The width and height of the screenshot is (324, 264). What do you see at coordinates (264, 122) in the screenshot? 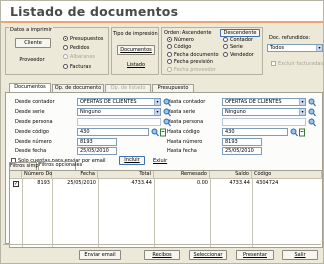
I see `to-person-input` at bounding box center [264, 122].